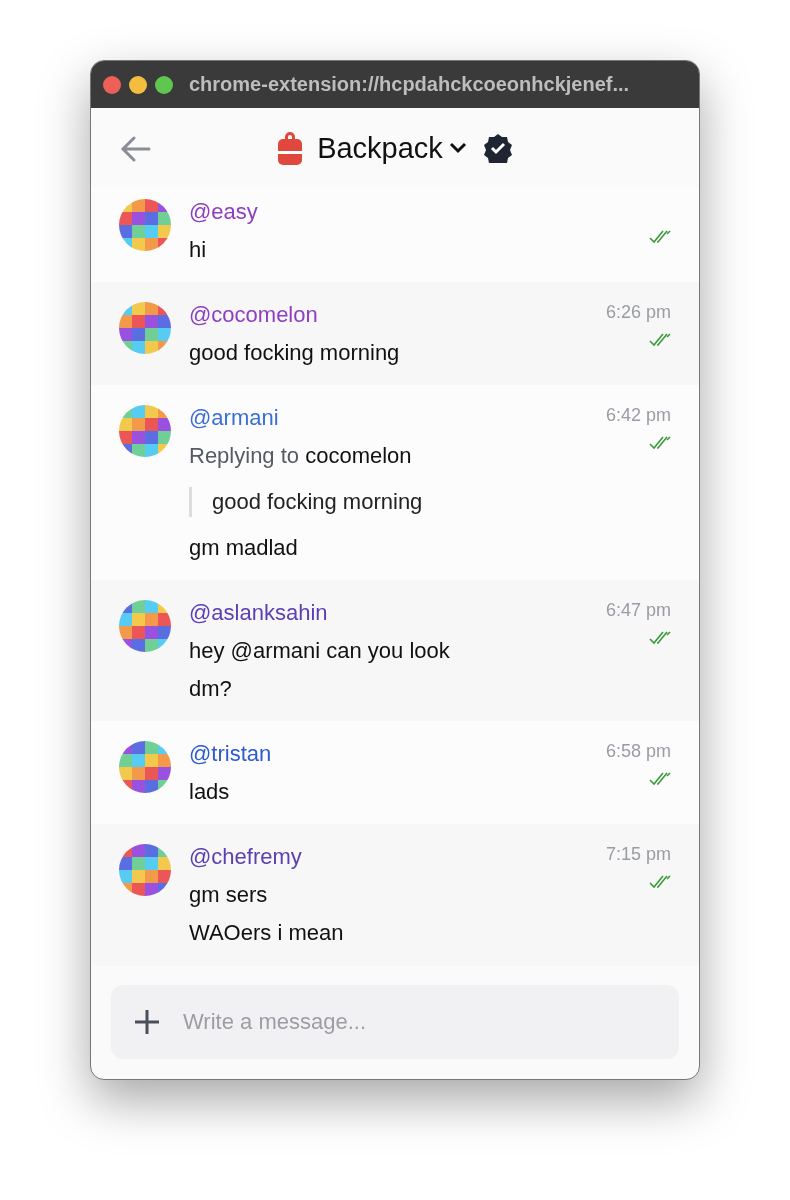 This screenshot has height=1200, width=790. Describe the element at coordinates (457, 148) in the screenshot. I see `chevron-down-icon` at that location.